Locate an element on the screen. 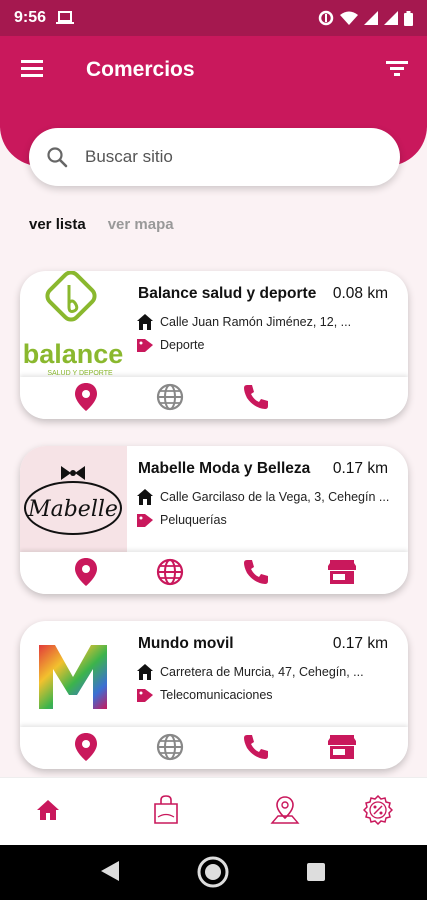  business-logo: Mabelle is located at coordinates (73, 499).